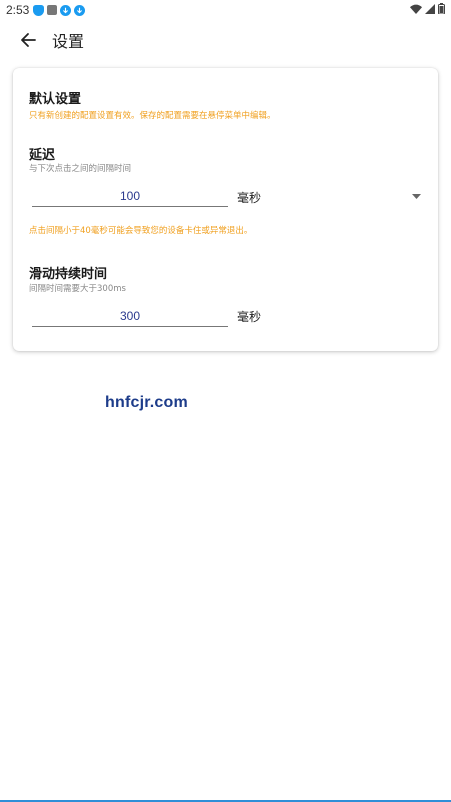 This screenshot has height=802, width=451. Describe the element at coordinates (249, 198) in the screenshot. I see `delay-unit: 毫秒` at that location.